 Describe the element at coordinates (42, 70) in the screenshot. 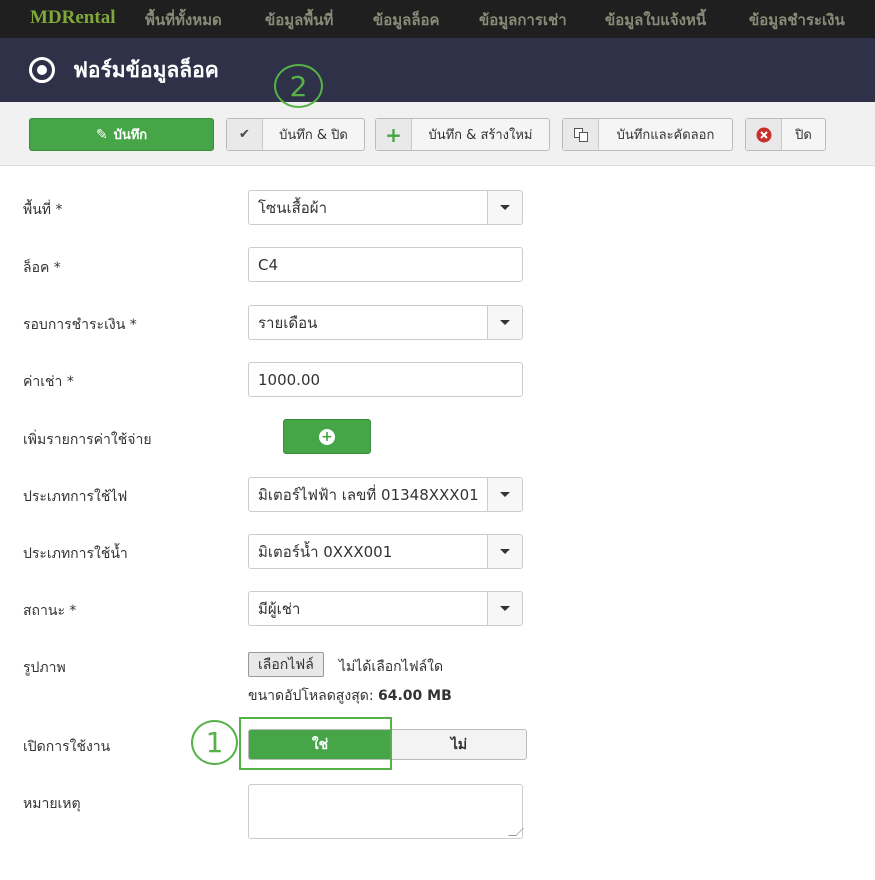

I see `record-icon` at that location.